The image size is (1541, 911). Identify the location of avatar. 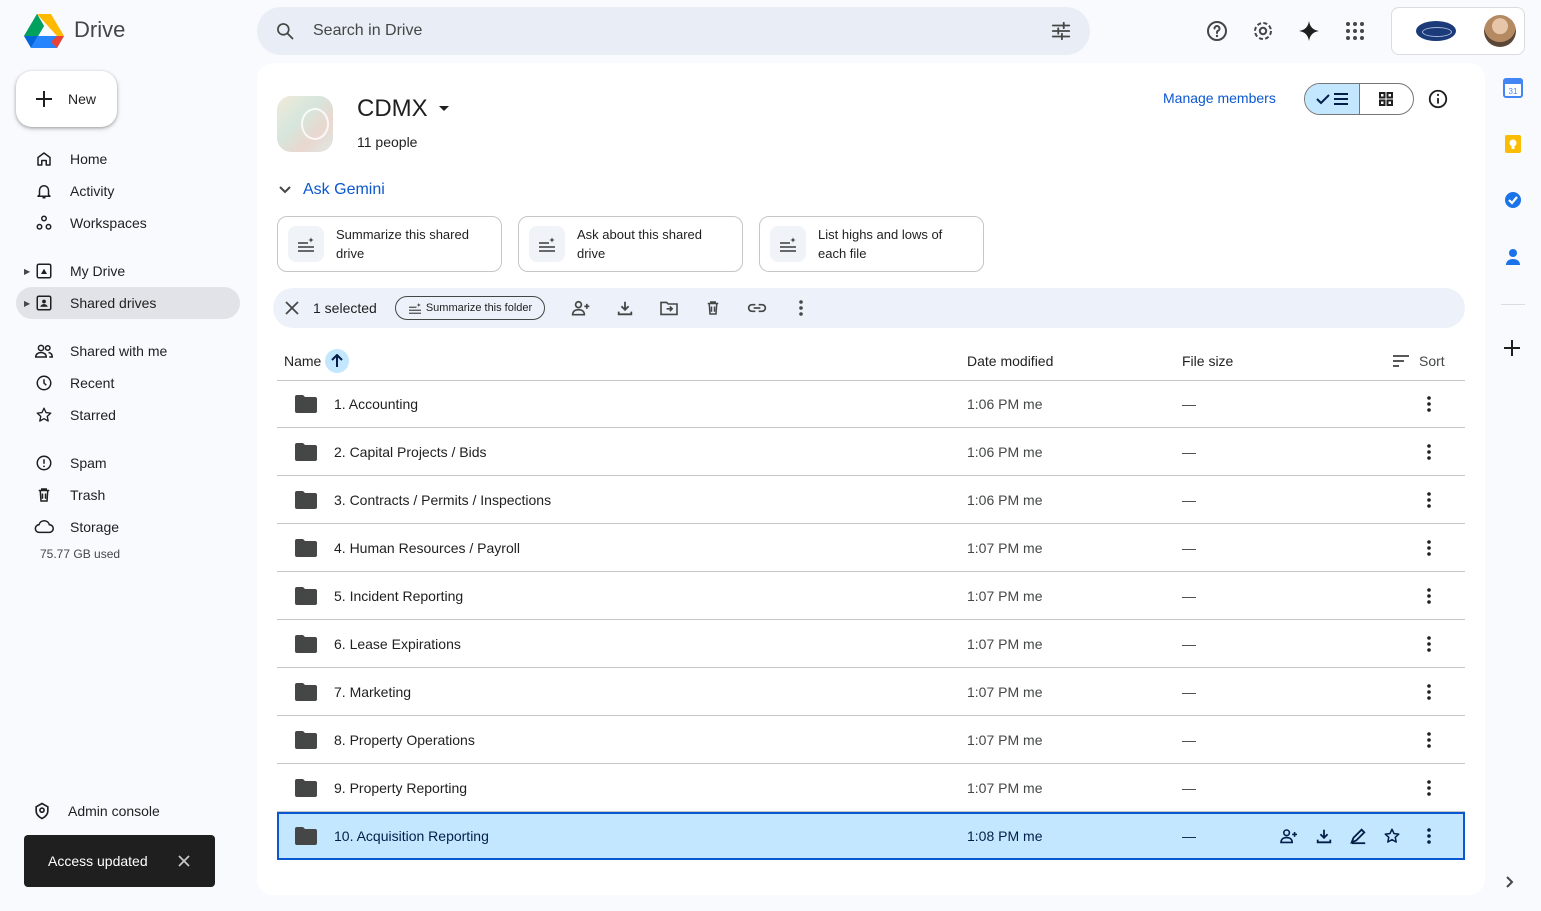
(1500, 31).